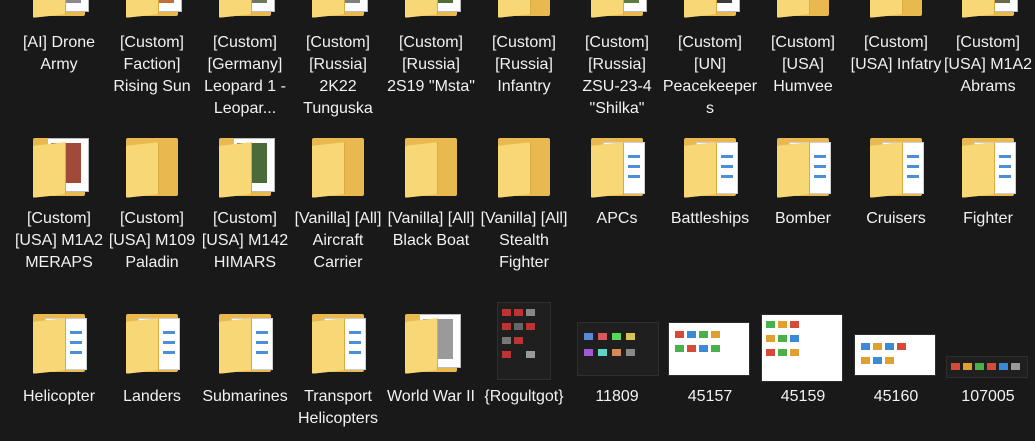 This screenshot has height=441, width=1035. What do you see at coordinates (59, 396) in the screenshot?
I see `item-label: Helicopter` at bounding box center [59, 396].